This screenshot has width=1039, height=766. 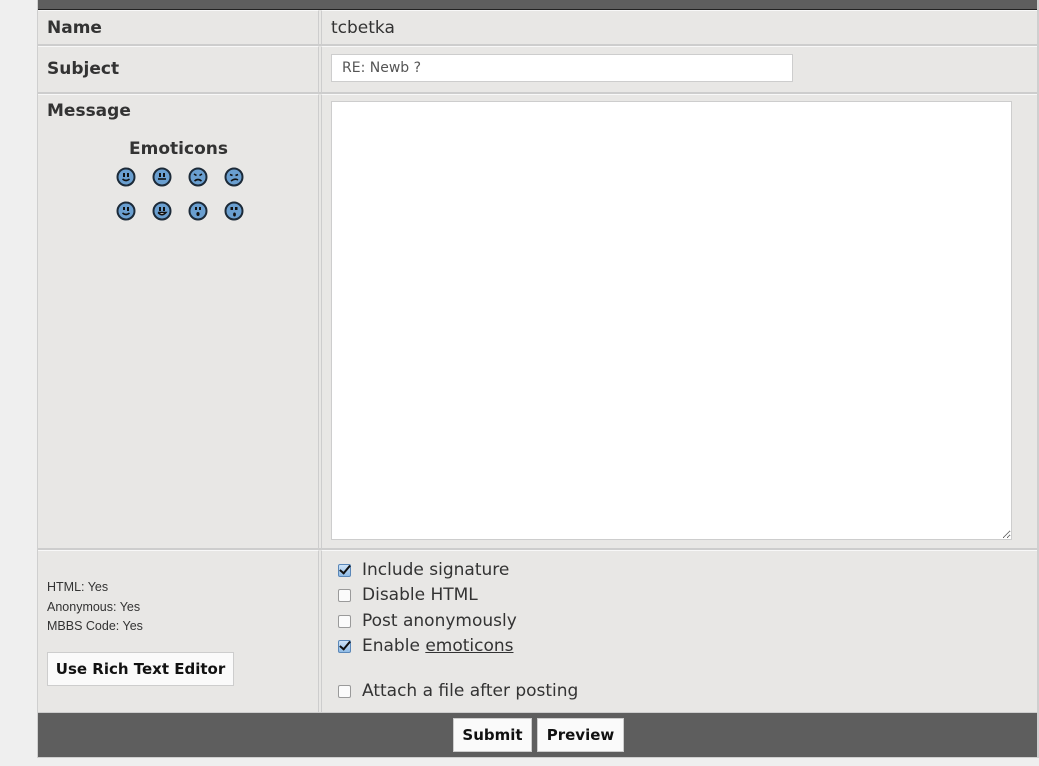 I want to click on html-permission: HTML: Yes, so click(x=78, y=587).